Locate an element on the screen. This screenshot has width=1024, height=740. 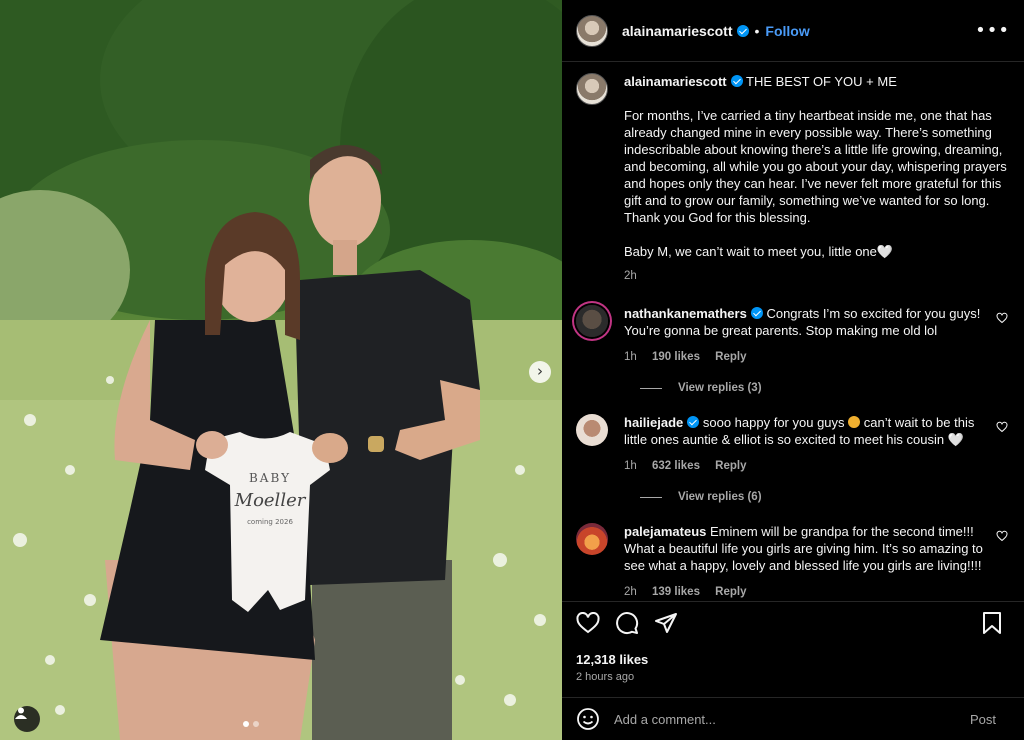
post-comment-button: Post is located at coordinates (983, 719).